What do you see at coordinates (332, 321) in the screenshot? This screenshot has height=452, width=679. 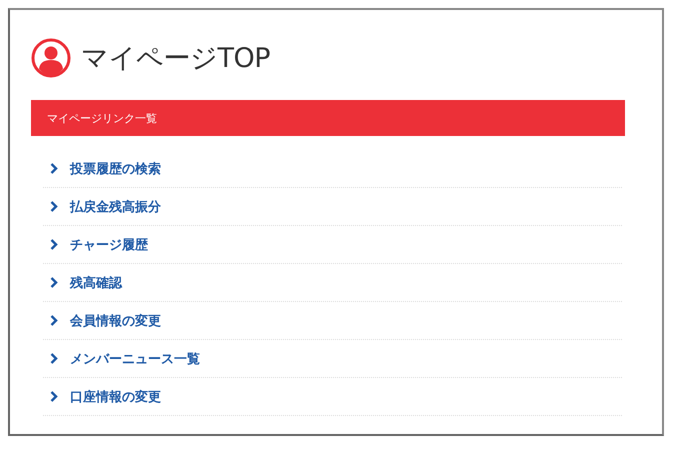 I see `menu-link: 会員情報の変更` at bounding box center [332, 321].